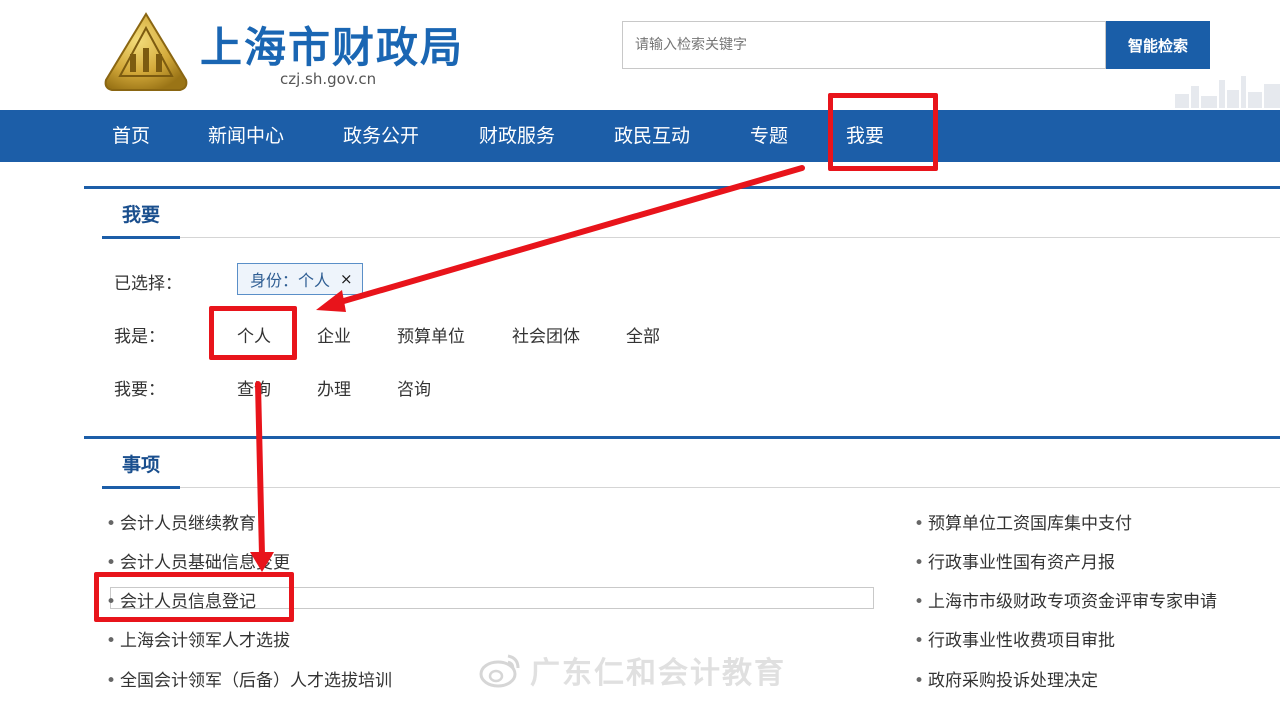 Image resolution: width=1280 pixels, height=709 pixels. Describe the element at coordinates (334, 387) in the screenshot. I see `action-option-handle: 办理` at that location.